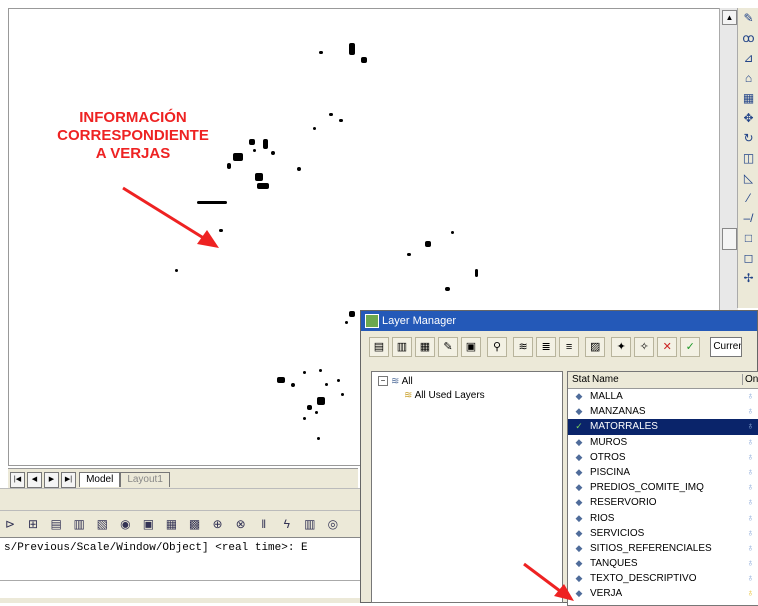 The width and height of the screenshot is (758, 606). What do you see at coordinates (241, 524) in the screenshot?
I see `map-icon: ⊗` at bounding box center [241, 524].